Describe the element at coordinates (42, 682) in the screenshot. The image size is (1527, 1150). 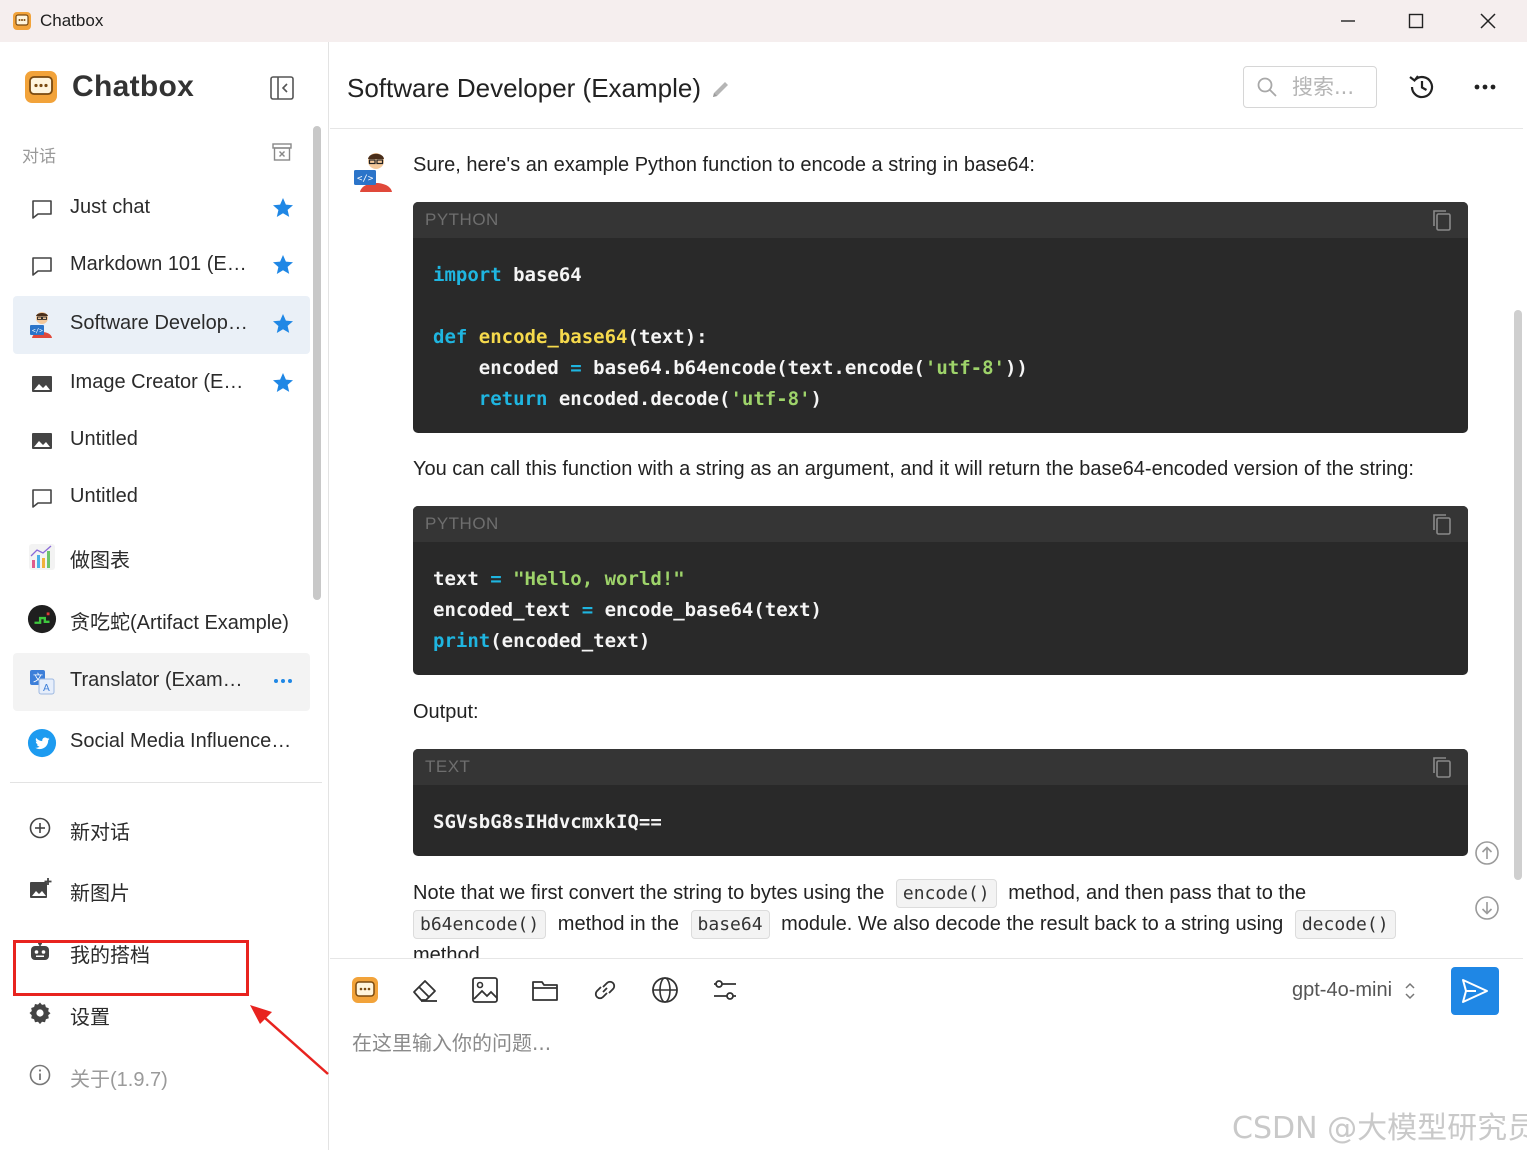
I see `translate-avatar-icon: 文 A` at that location.